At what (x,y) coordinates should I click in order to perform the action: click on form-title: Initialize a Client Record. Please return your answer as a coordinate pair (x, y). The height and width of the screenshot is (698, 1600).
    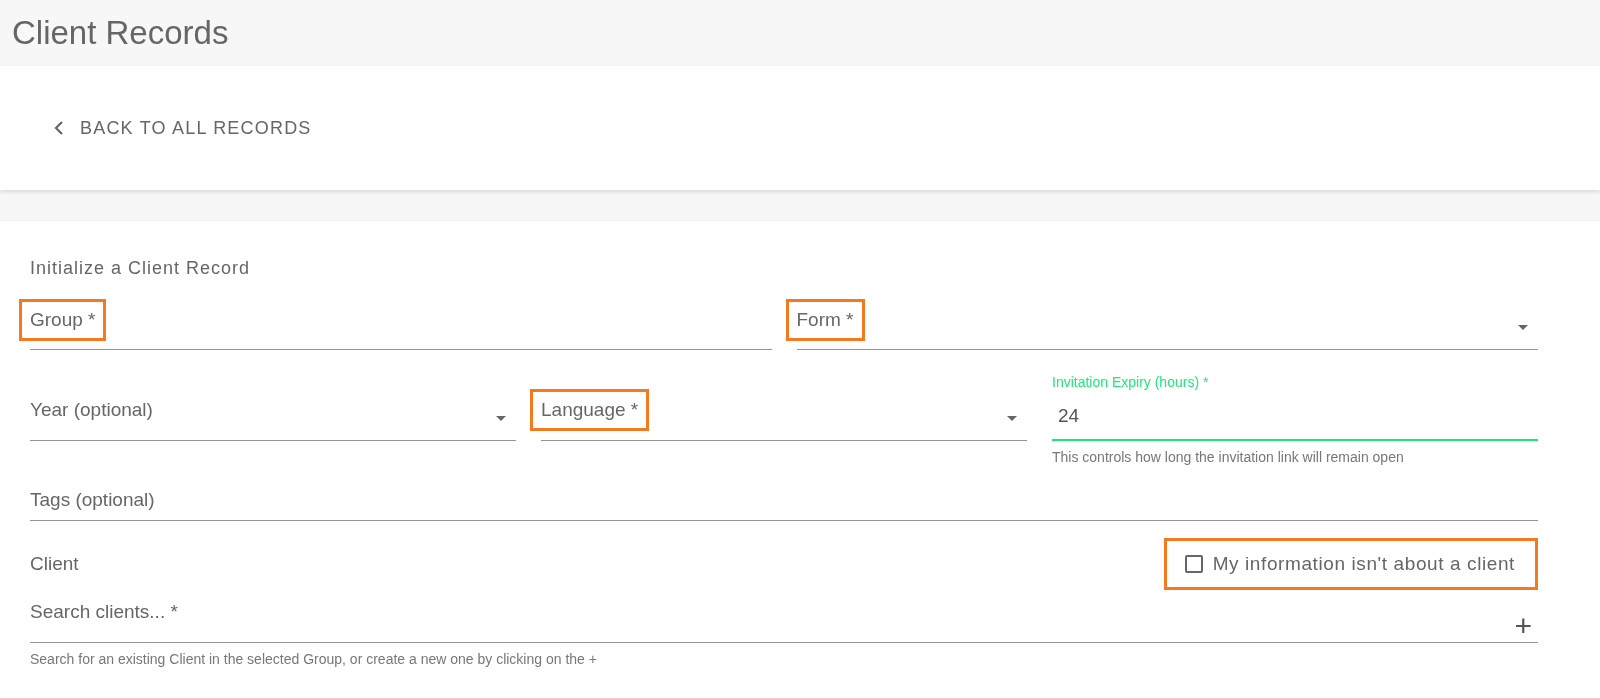
    Looking at the image, I should click on (141, 268).